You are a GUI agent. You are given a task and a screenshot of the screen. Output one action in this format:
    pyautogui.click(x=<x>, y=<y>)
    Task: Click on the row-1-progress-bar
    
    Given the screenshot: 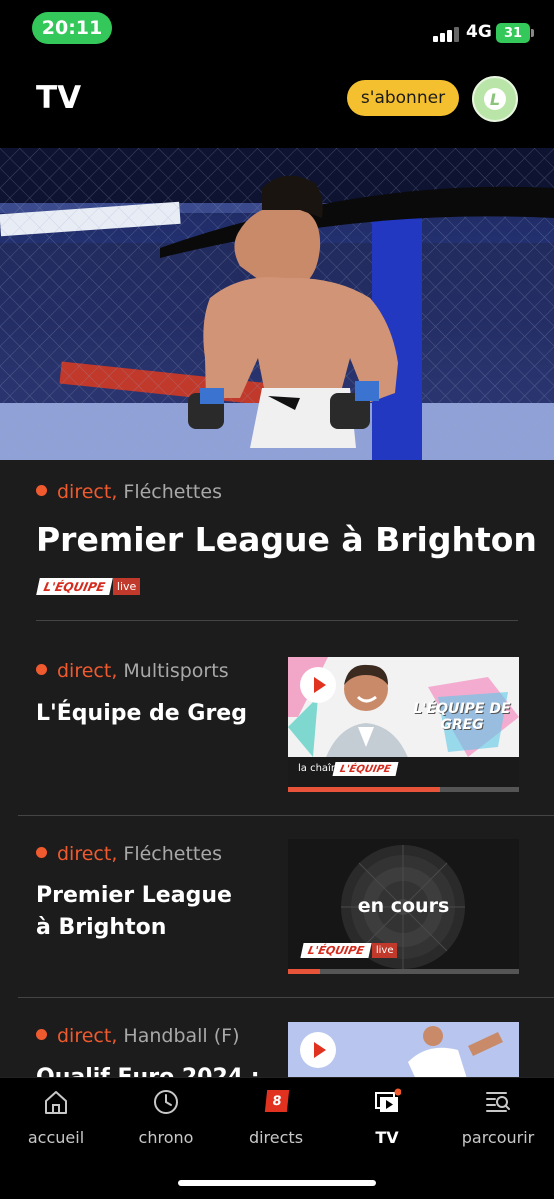 What is the action you would take?
    pyautogui.click(x=403, y=789)
    